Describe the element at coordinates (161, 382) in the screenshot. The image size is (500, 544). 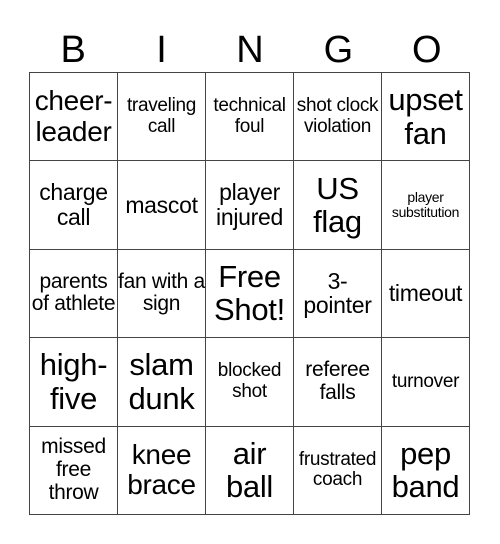
I see `bingo-cell: slam dunk` at that location.